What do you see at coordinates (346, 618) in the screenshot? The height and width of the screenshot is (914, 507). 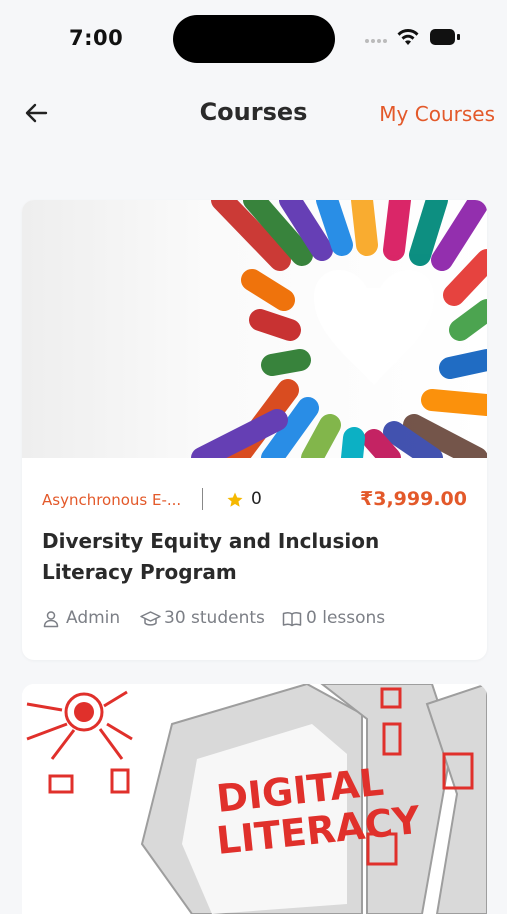 I see `lessons-count: 0 lessons` at bounding box center [346, 618].